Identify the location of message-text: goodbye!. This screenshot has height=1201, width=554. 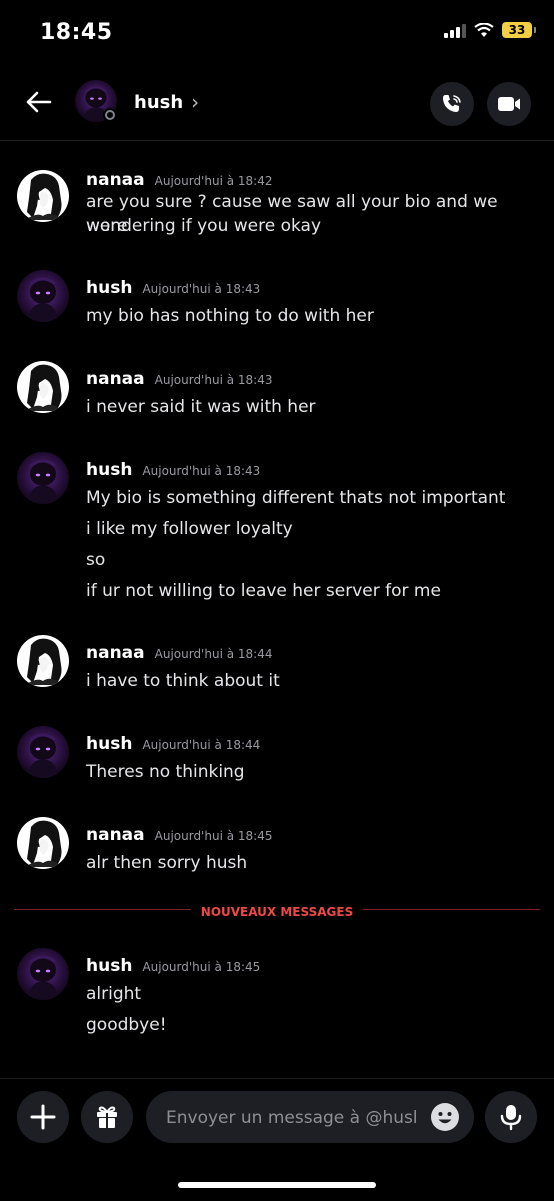
(126, 1025).